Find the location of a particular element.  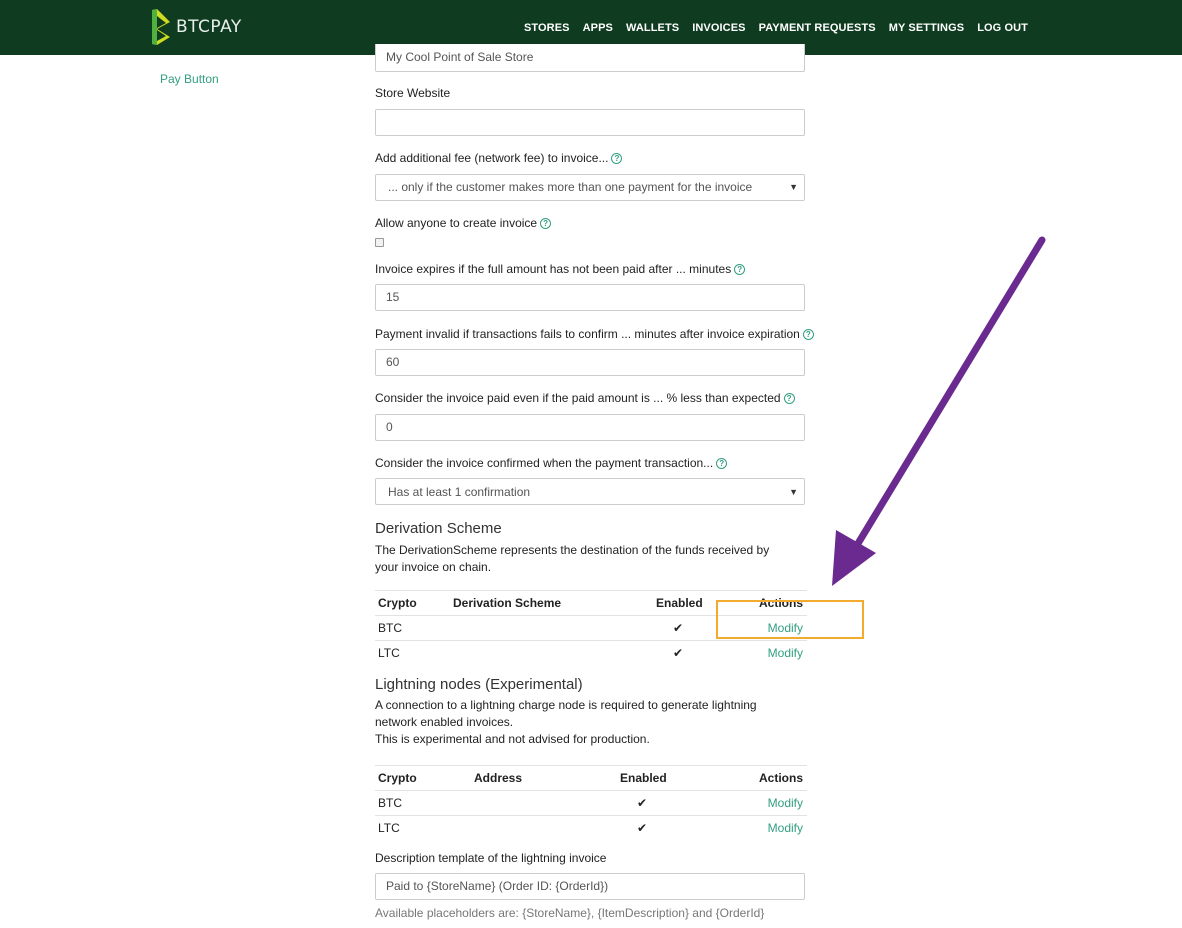

payment-invalid-input: 60 is located at coordinates (590, 362).